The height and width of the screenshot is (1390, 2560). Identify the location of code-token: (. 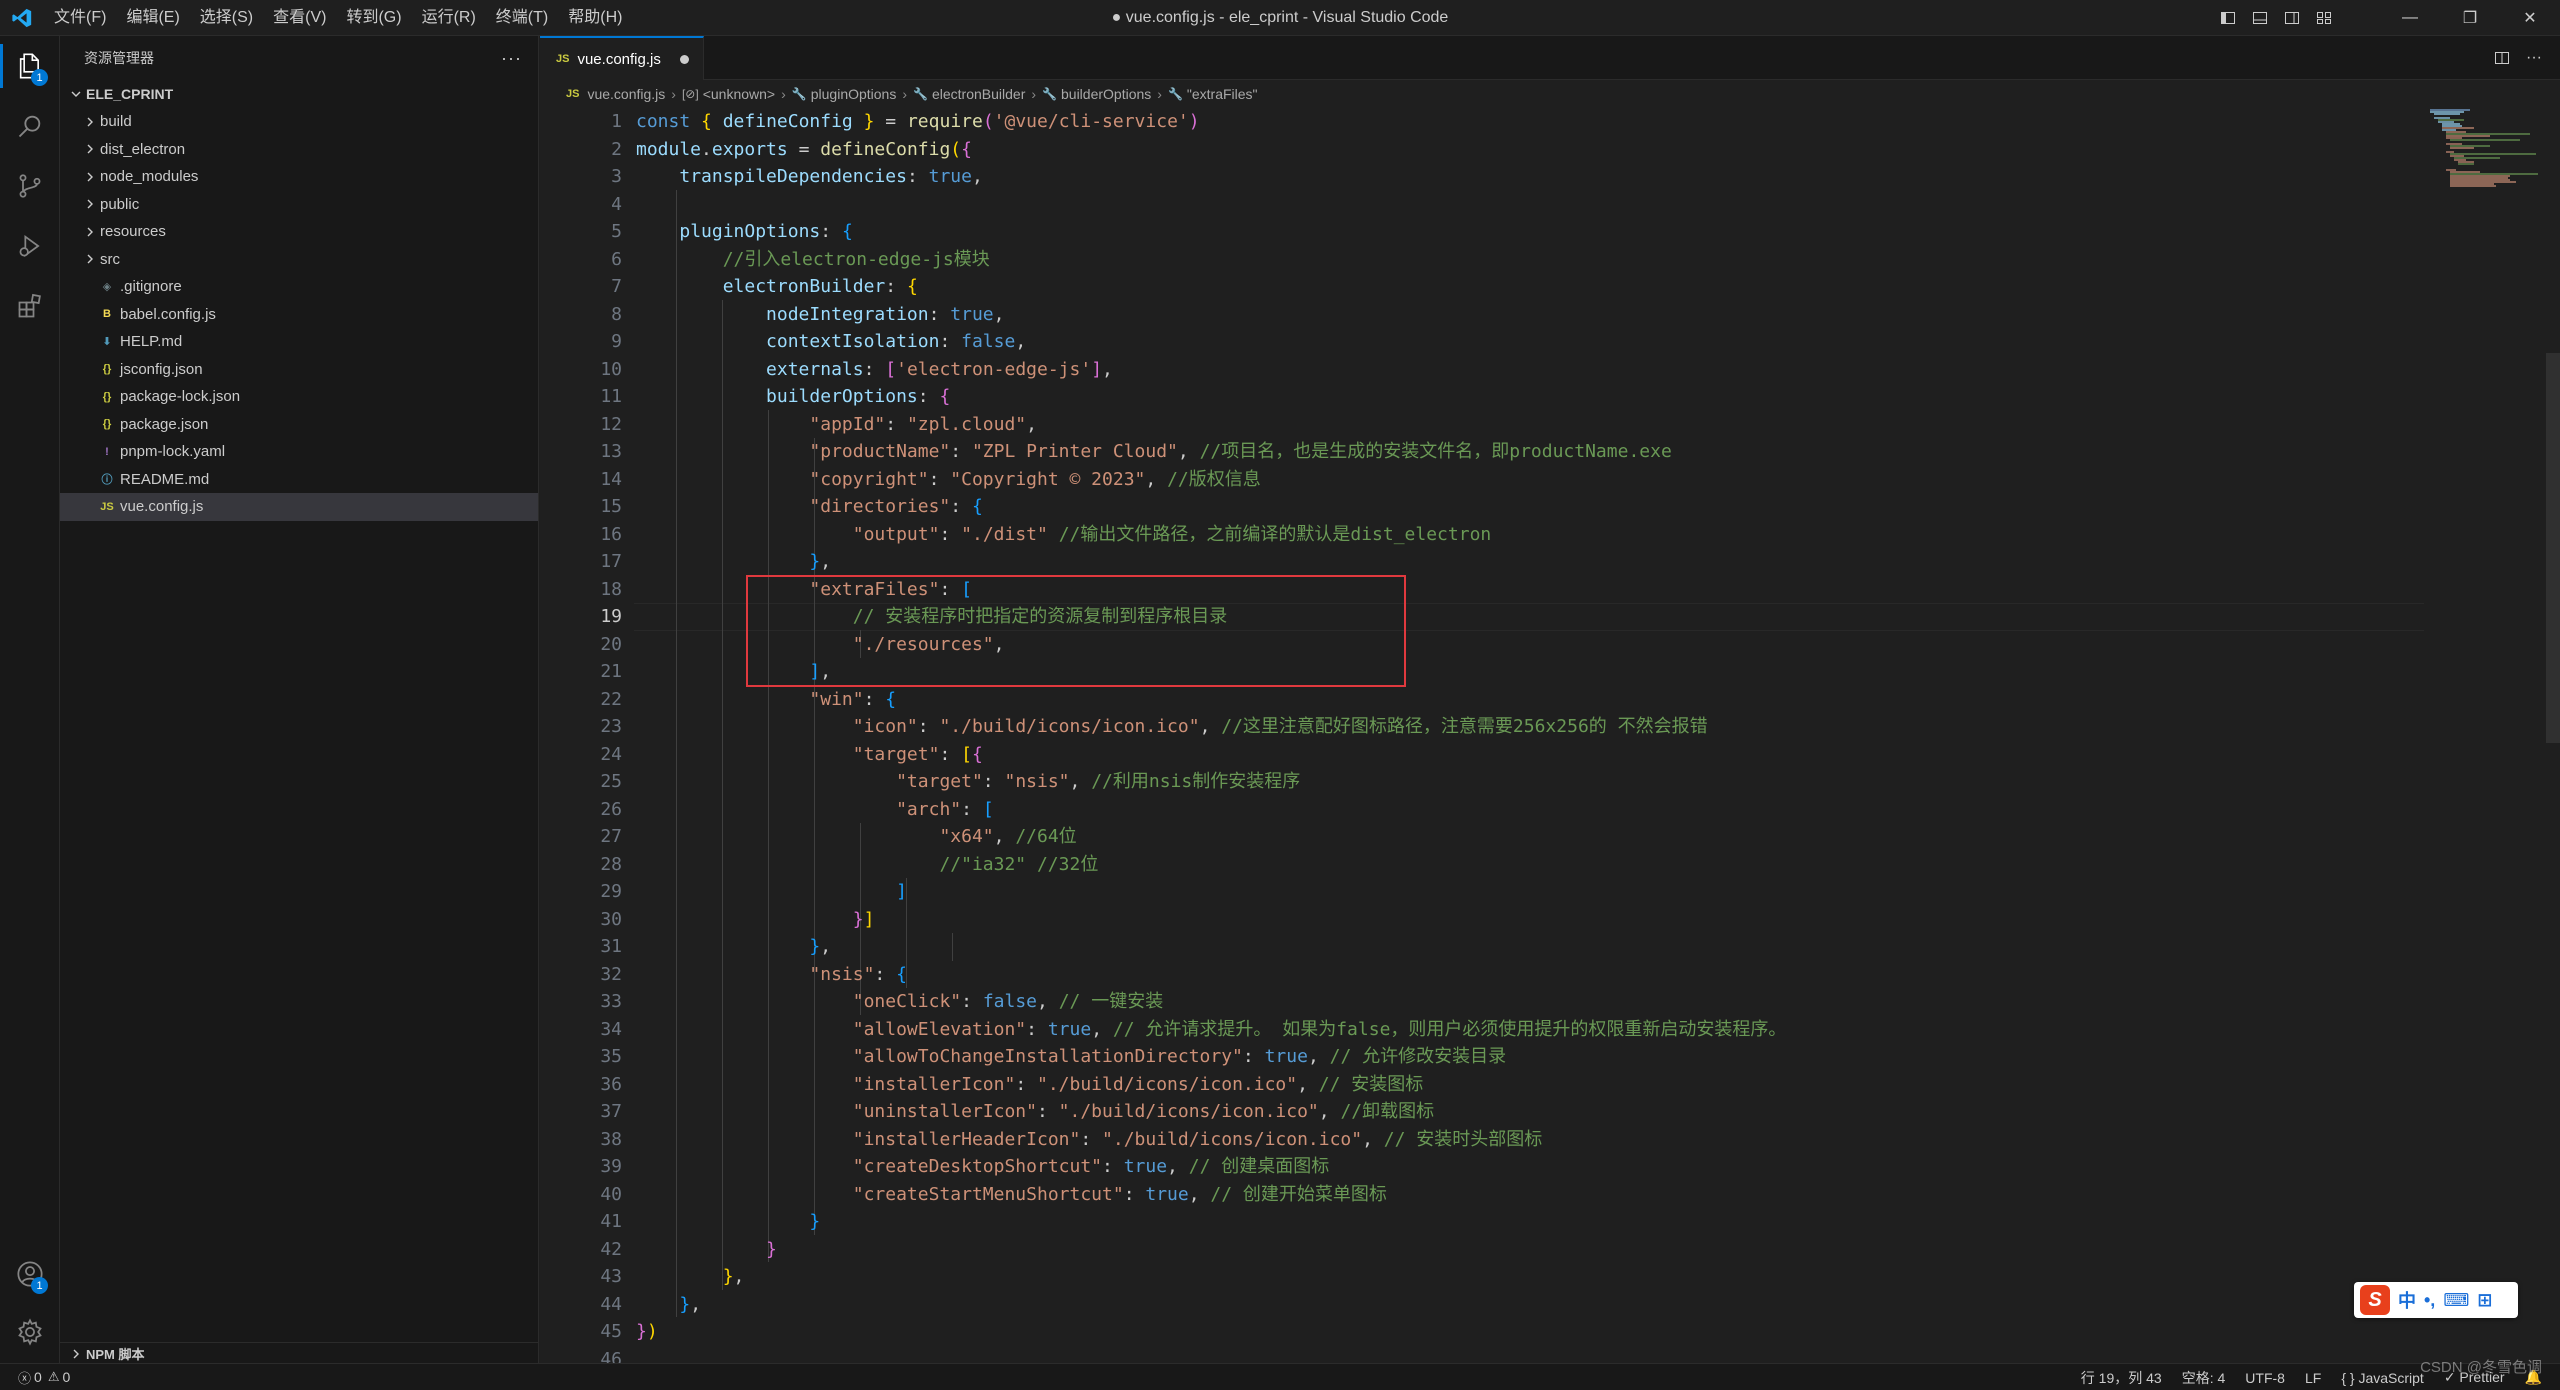
(988, 121).